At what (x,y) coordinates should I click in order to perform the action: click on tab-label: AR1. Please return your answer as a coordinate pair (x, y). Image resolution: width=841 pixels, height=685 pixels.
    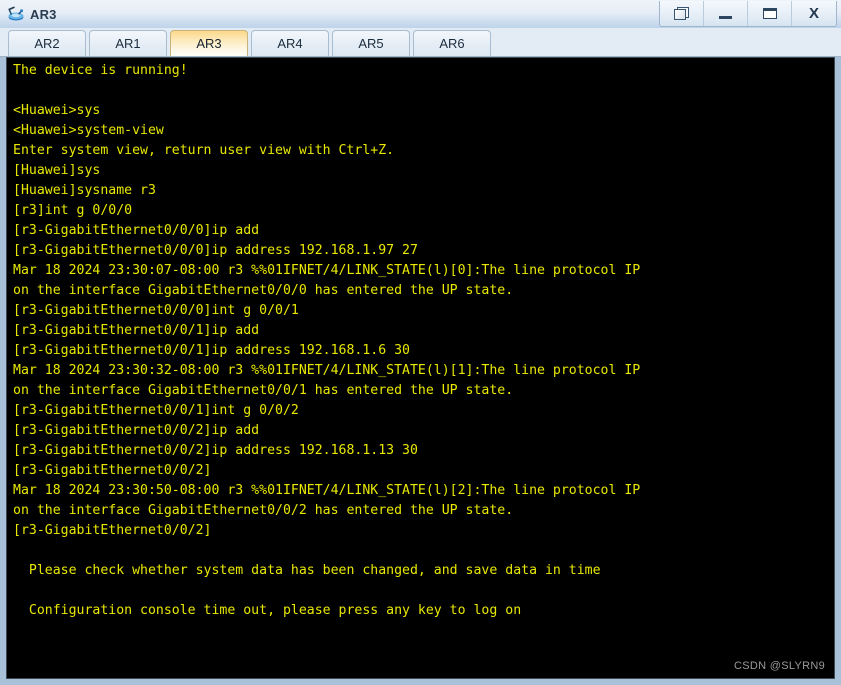
    Looking at the image, I should click on (128, 43).